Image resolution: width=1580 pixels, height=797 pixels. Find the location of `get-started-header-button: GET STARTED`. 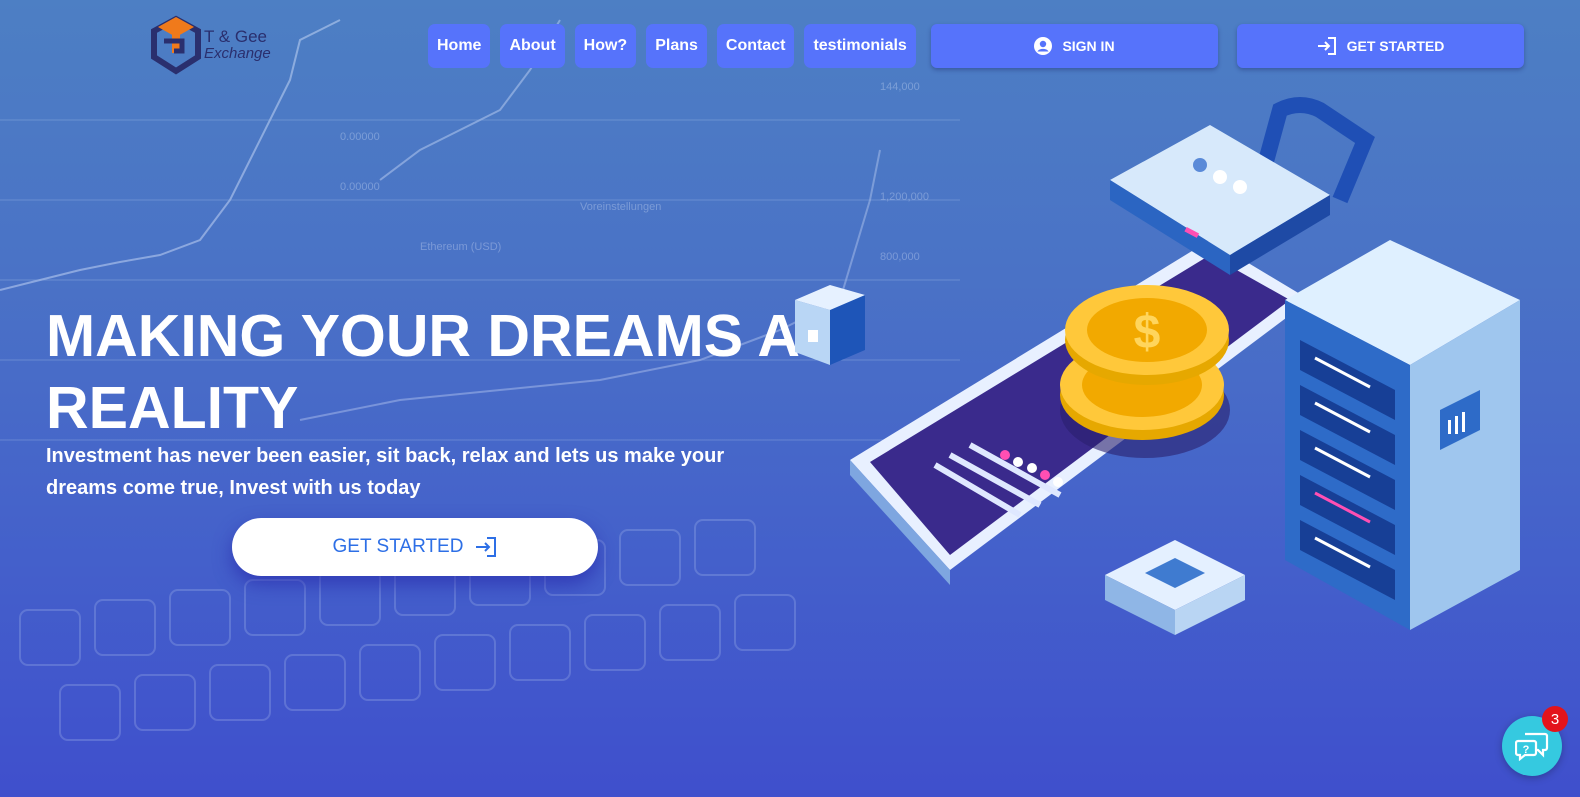

get-started-header-button: GET STARTED is located at coordinates (1380, 46).